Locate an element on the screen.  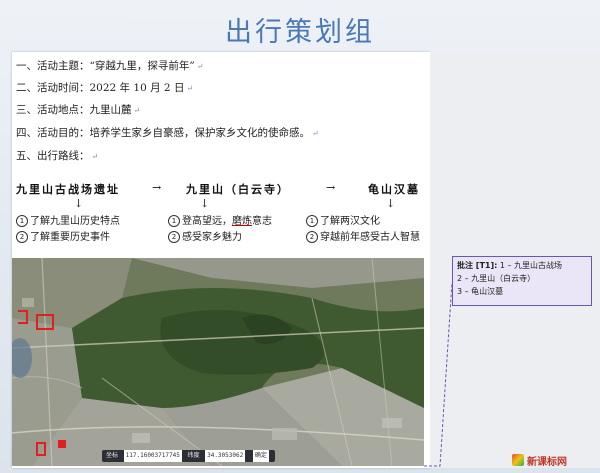
route-stop-2: 九里山（白云寺） is located at coordinates (238, 189).